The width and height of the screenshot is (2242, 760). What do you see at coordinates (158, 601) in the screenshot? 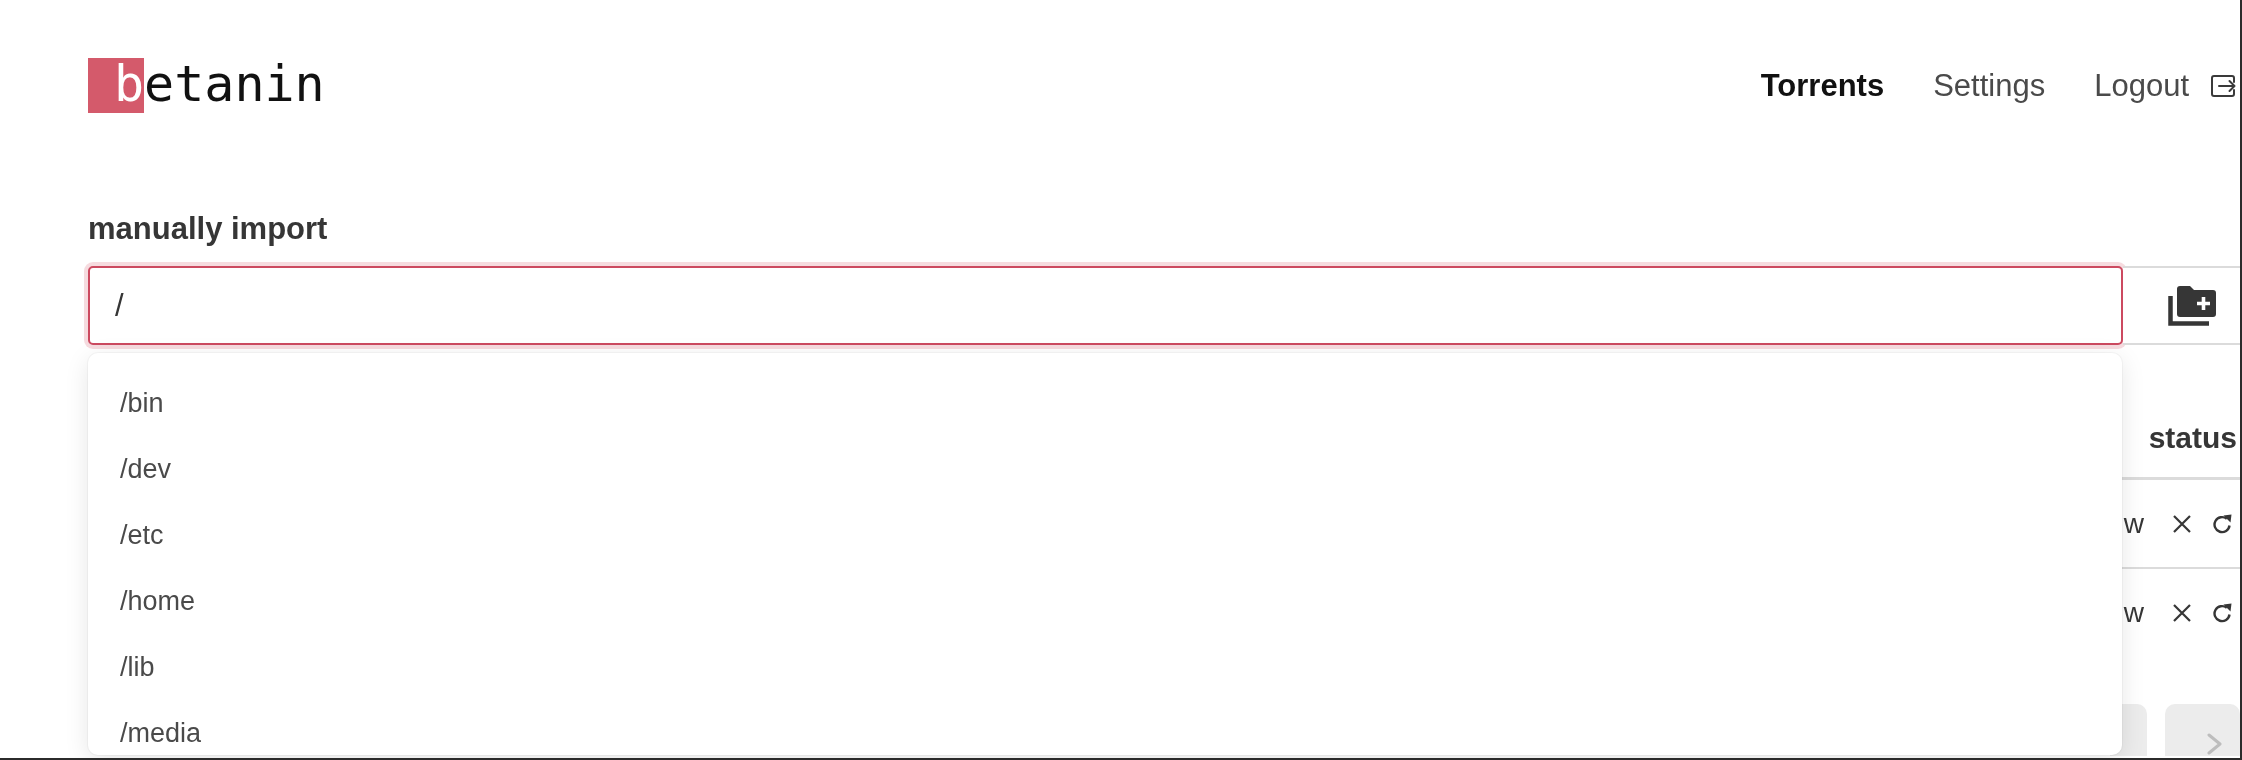
I see `suggestion-item: /home` at bounding box center [158, 601].